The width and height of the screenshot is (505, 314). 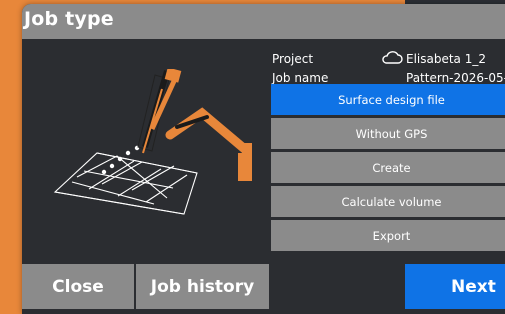 What do you see at coordinates (300, 78) in the screenshot?
I see `jobname-label: Job name` at bounding box center [300, 78].